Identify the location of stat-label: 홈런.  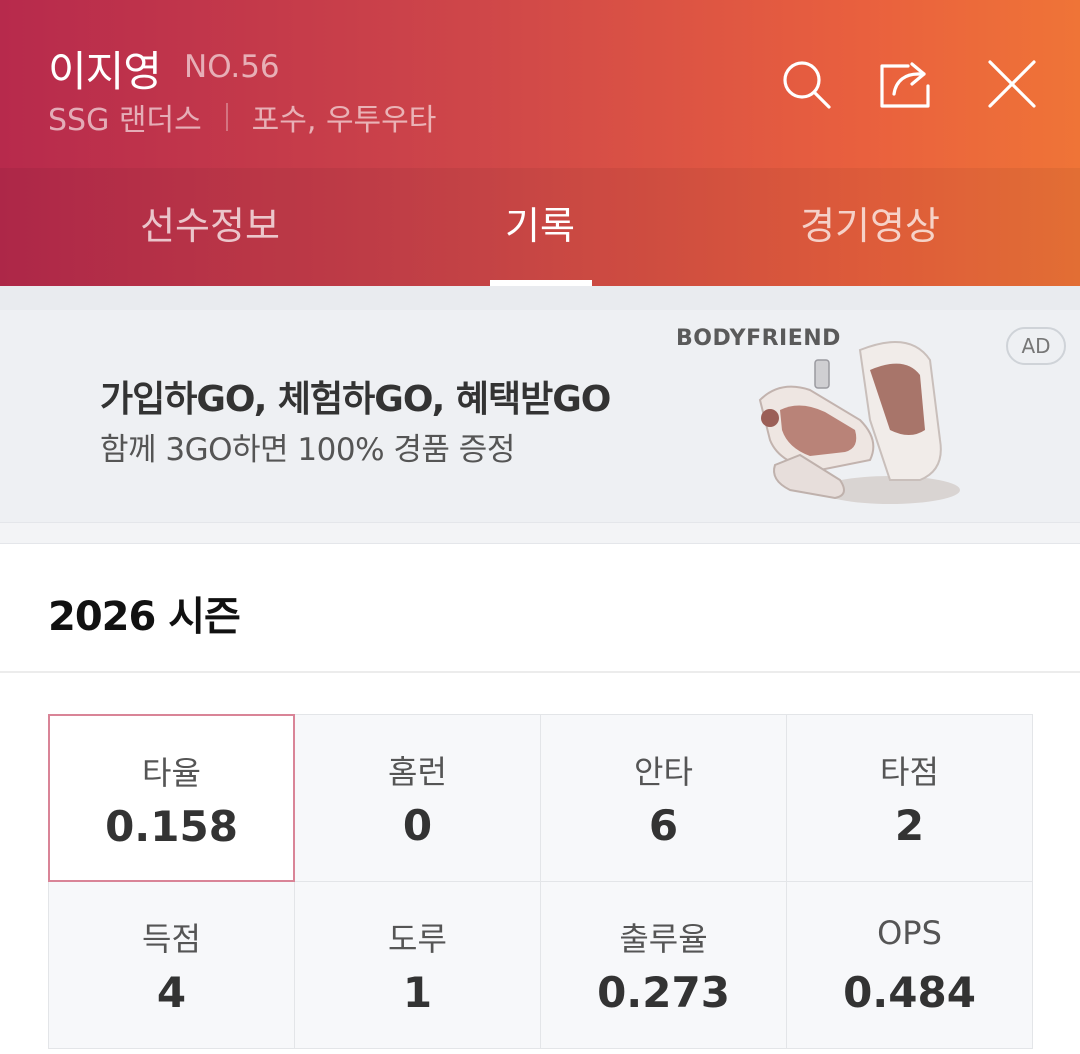
(417, 772).